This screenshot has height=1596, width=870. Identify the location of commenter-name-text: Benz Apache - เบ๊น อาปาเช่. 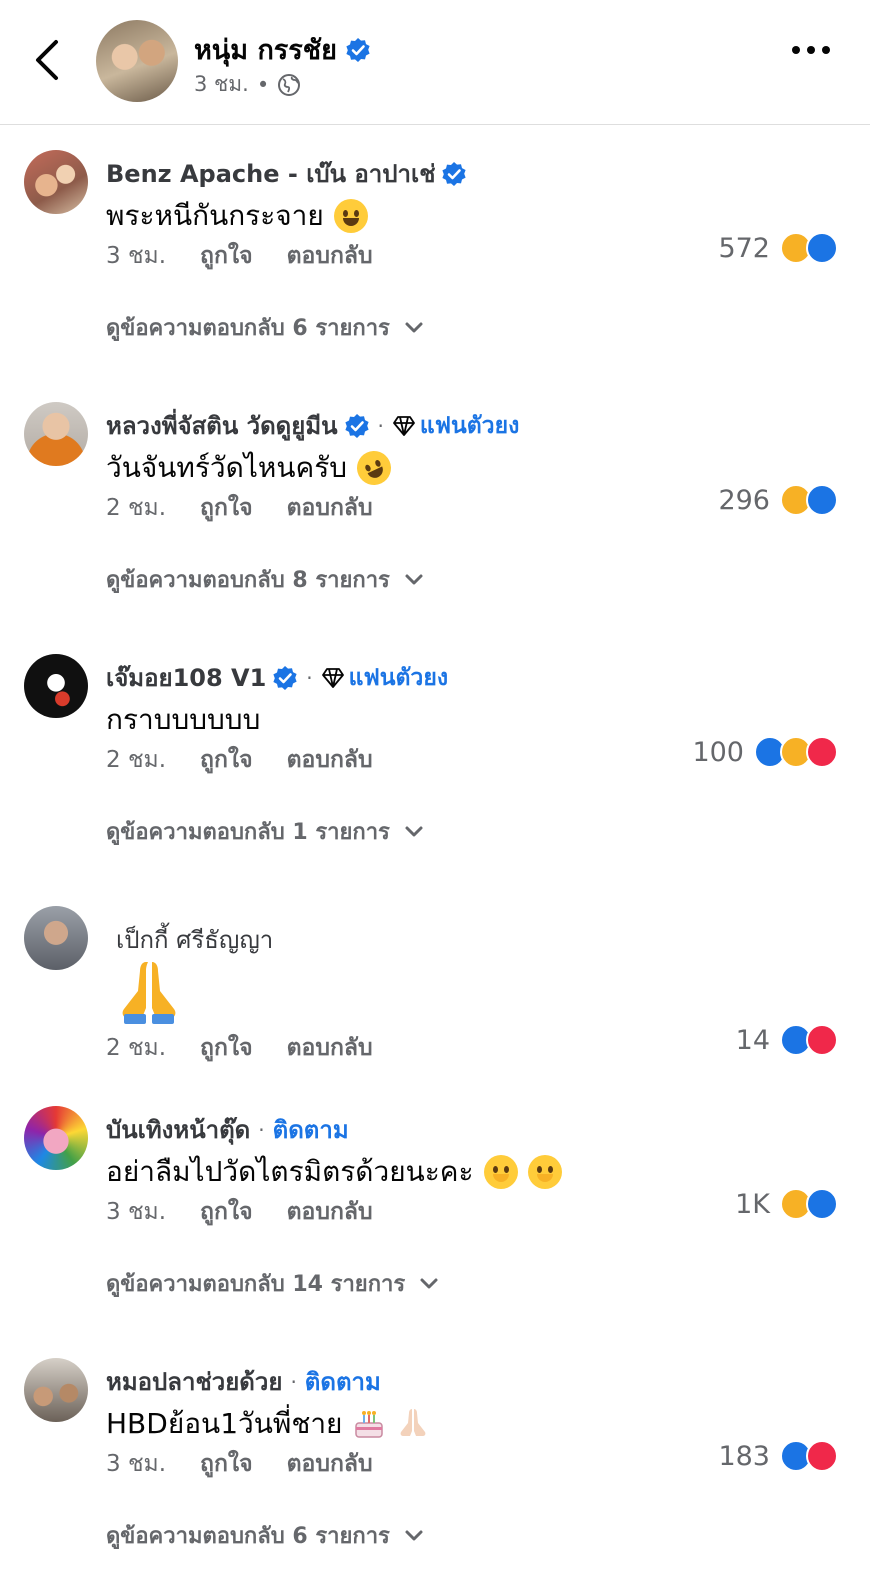
(270, 173).